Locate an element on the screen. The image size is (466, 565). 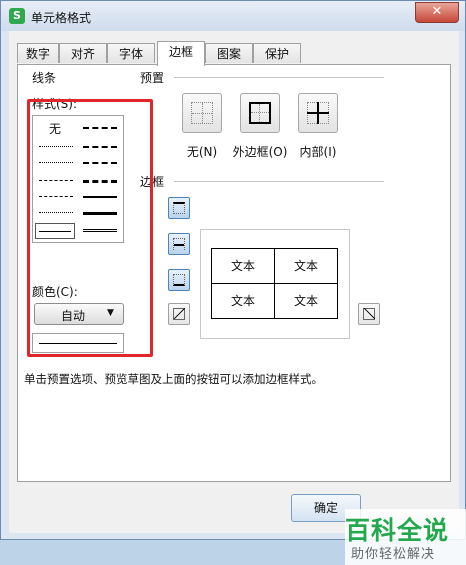
border-bottom-icon is located at coordinates (179, 280).